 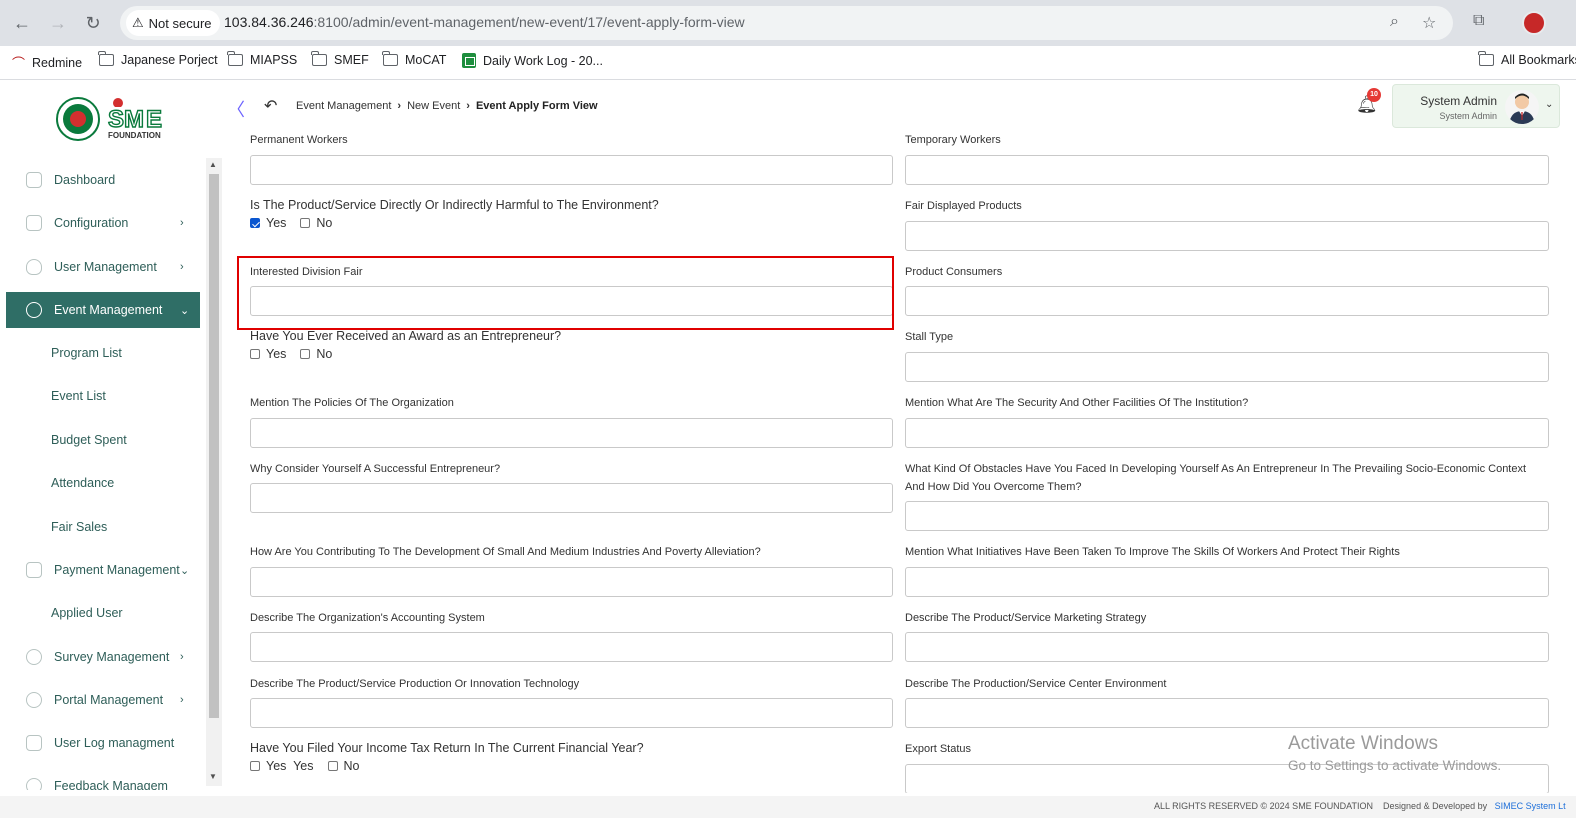 I want to click on svg-text: S, so click(x=116, y=119).